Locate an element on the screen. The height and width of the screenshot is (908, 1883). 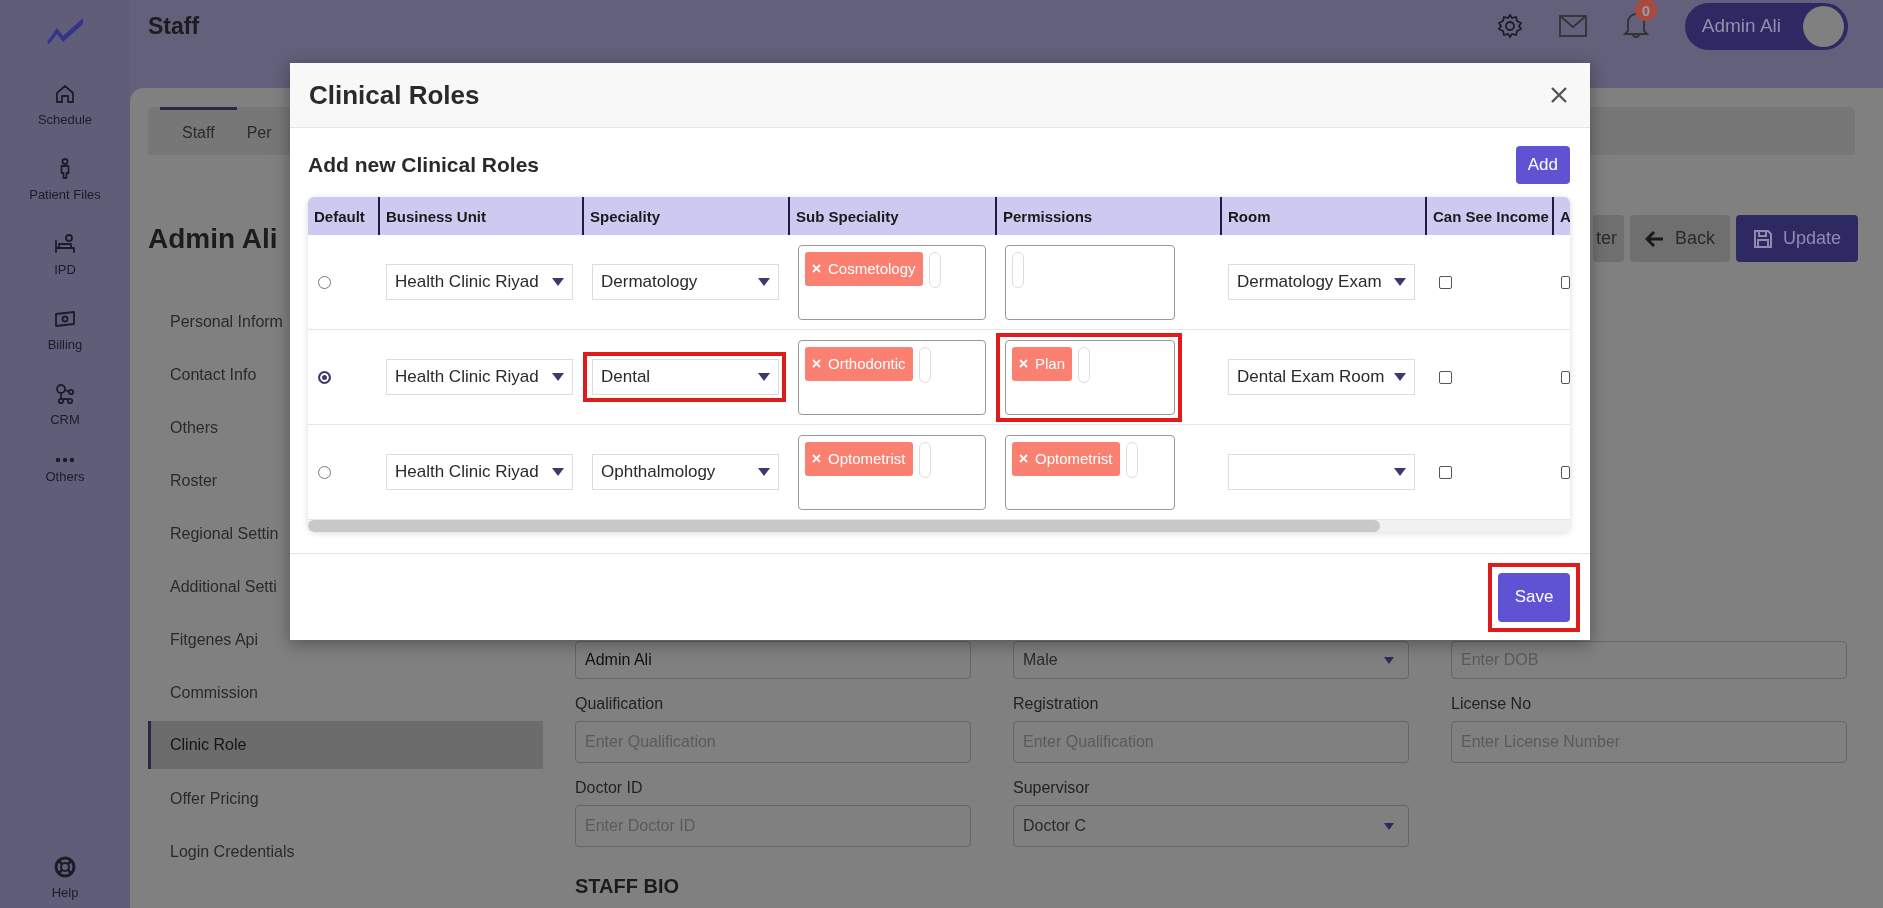
save-icon is located at coordinates (1762, 238).